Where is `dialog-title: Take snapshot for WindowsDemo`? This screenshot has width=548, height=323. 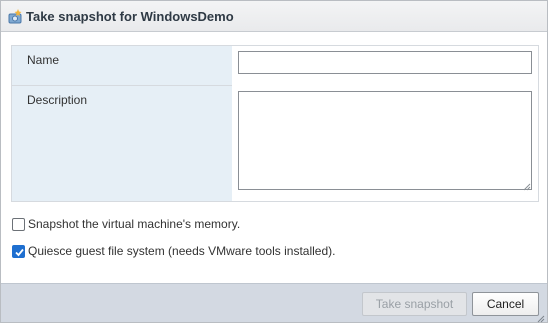
dialog-title: Take snapshot for WindowsDemo is located at coordinates (130, 16).